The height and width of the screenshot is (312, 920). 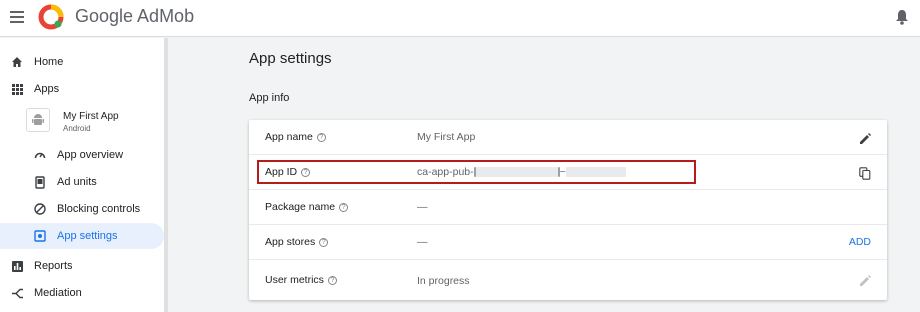 What do you see at coordinates (77, 128) in the screenshot?
I see `app-platform: Android` at bounding box center [77, 128].